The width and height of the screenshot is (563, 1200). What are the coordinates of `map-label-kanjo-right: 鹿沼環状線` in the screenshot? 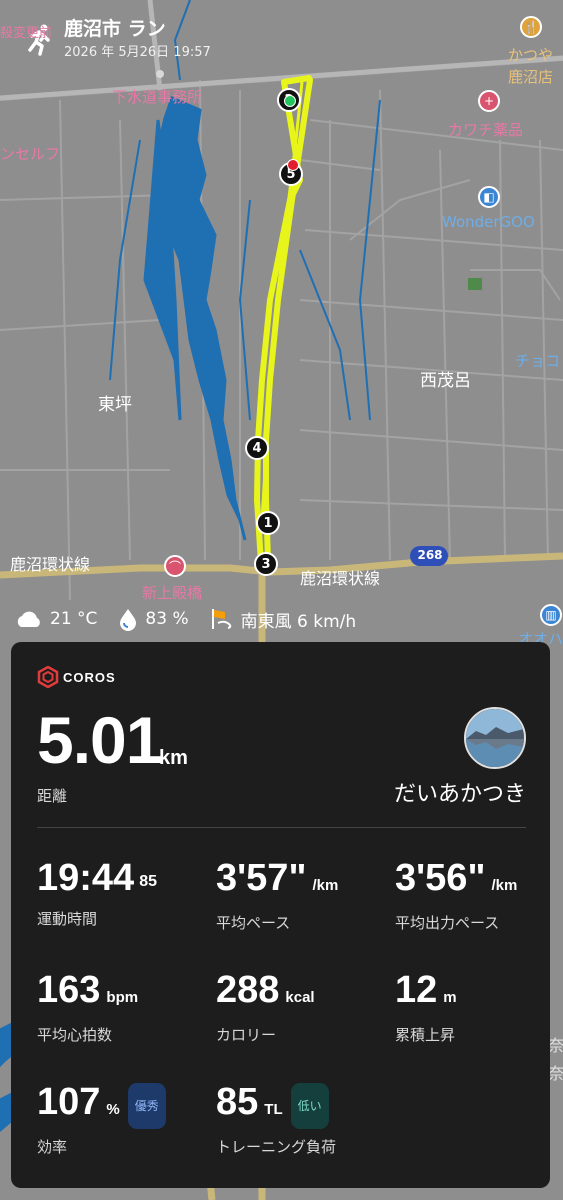 It's located at (340, 578).